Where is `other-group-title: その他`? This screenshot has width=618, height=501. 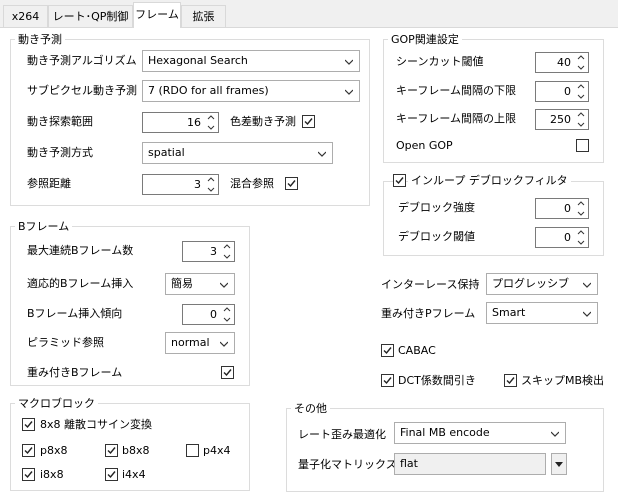
other-group-title: その他 is located at coordinates (310, 408).